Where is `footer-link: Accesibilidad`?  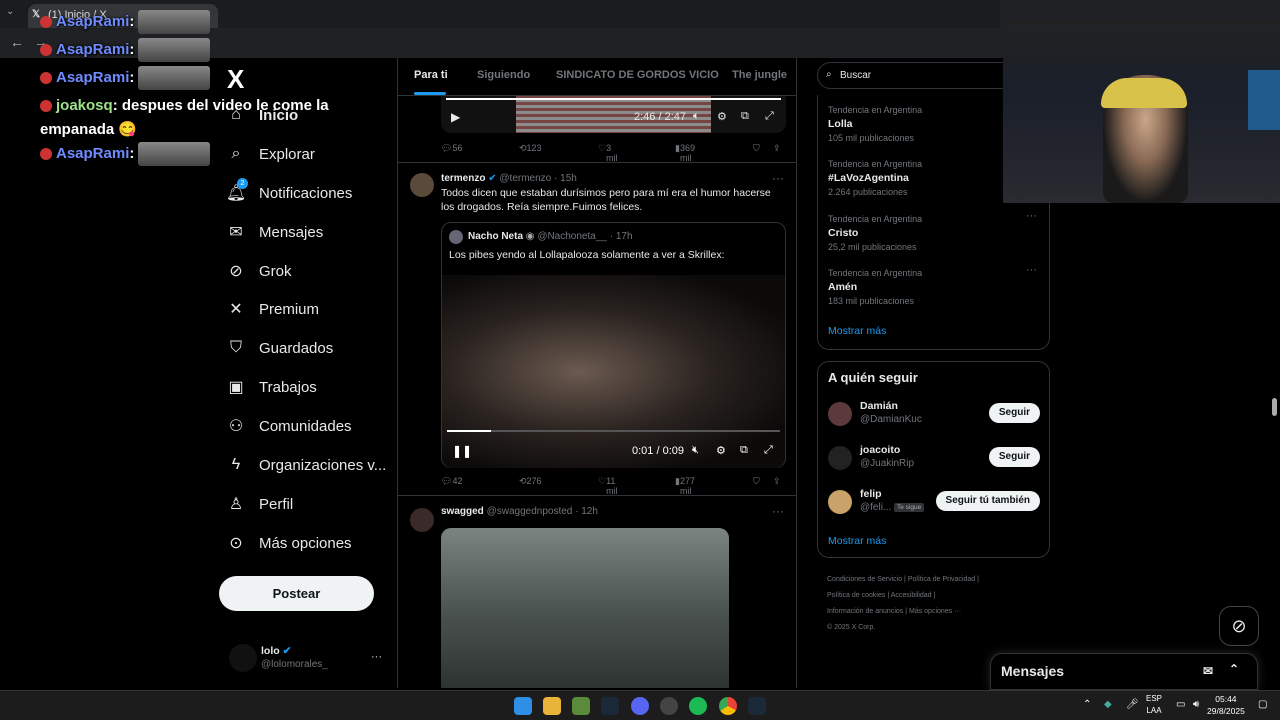 footer-link: Accesibilidad is located at coordinates (911, 595).